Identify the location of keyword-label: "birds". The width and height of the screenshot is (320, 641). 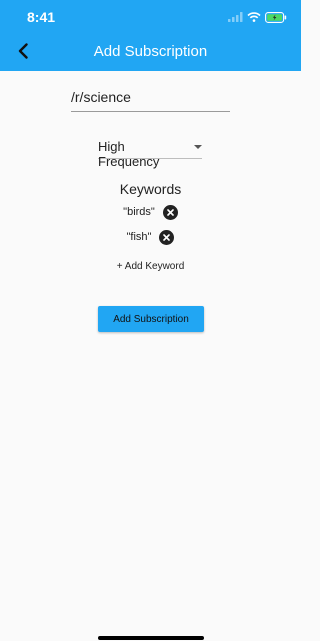
(139, 212).